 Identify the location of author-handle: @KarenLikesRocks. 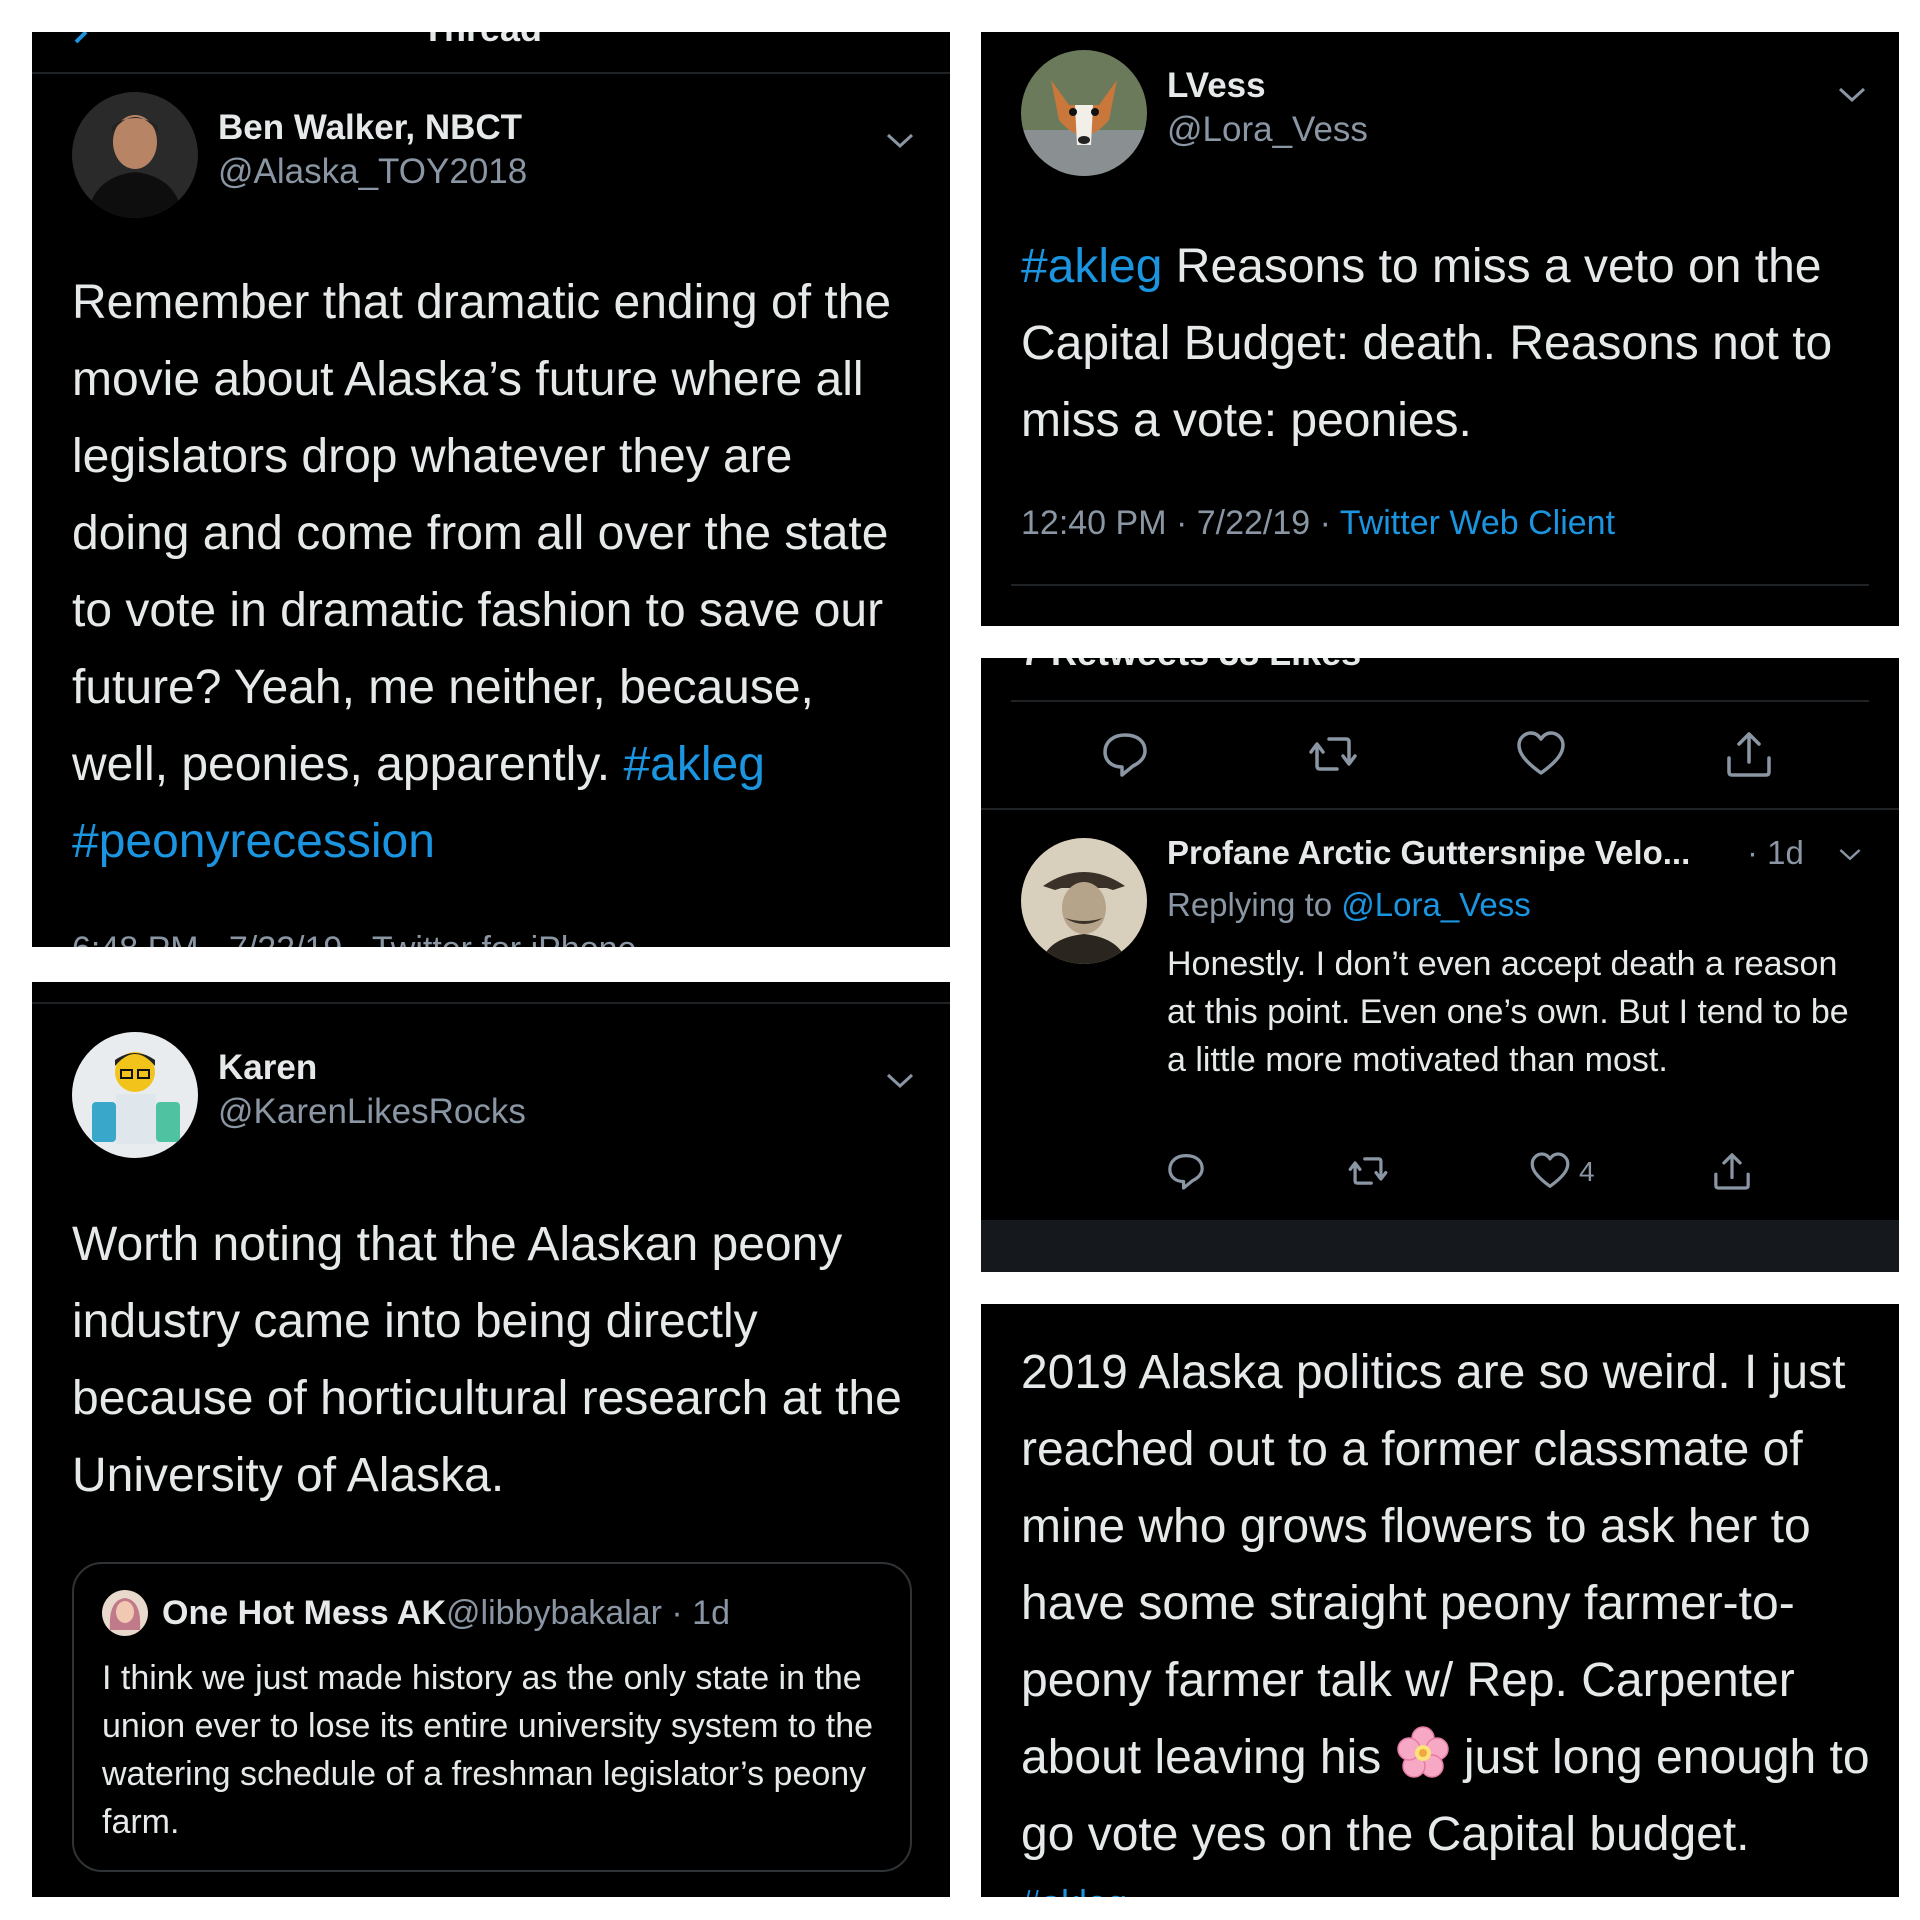
(372, 1112).